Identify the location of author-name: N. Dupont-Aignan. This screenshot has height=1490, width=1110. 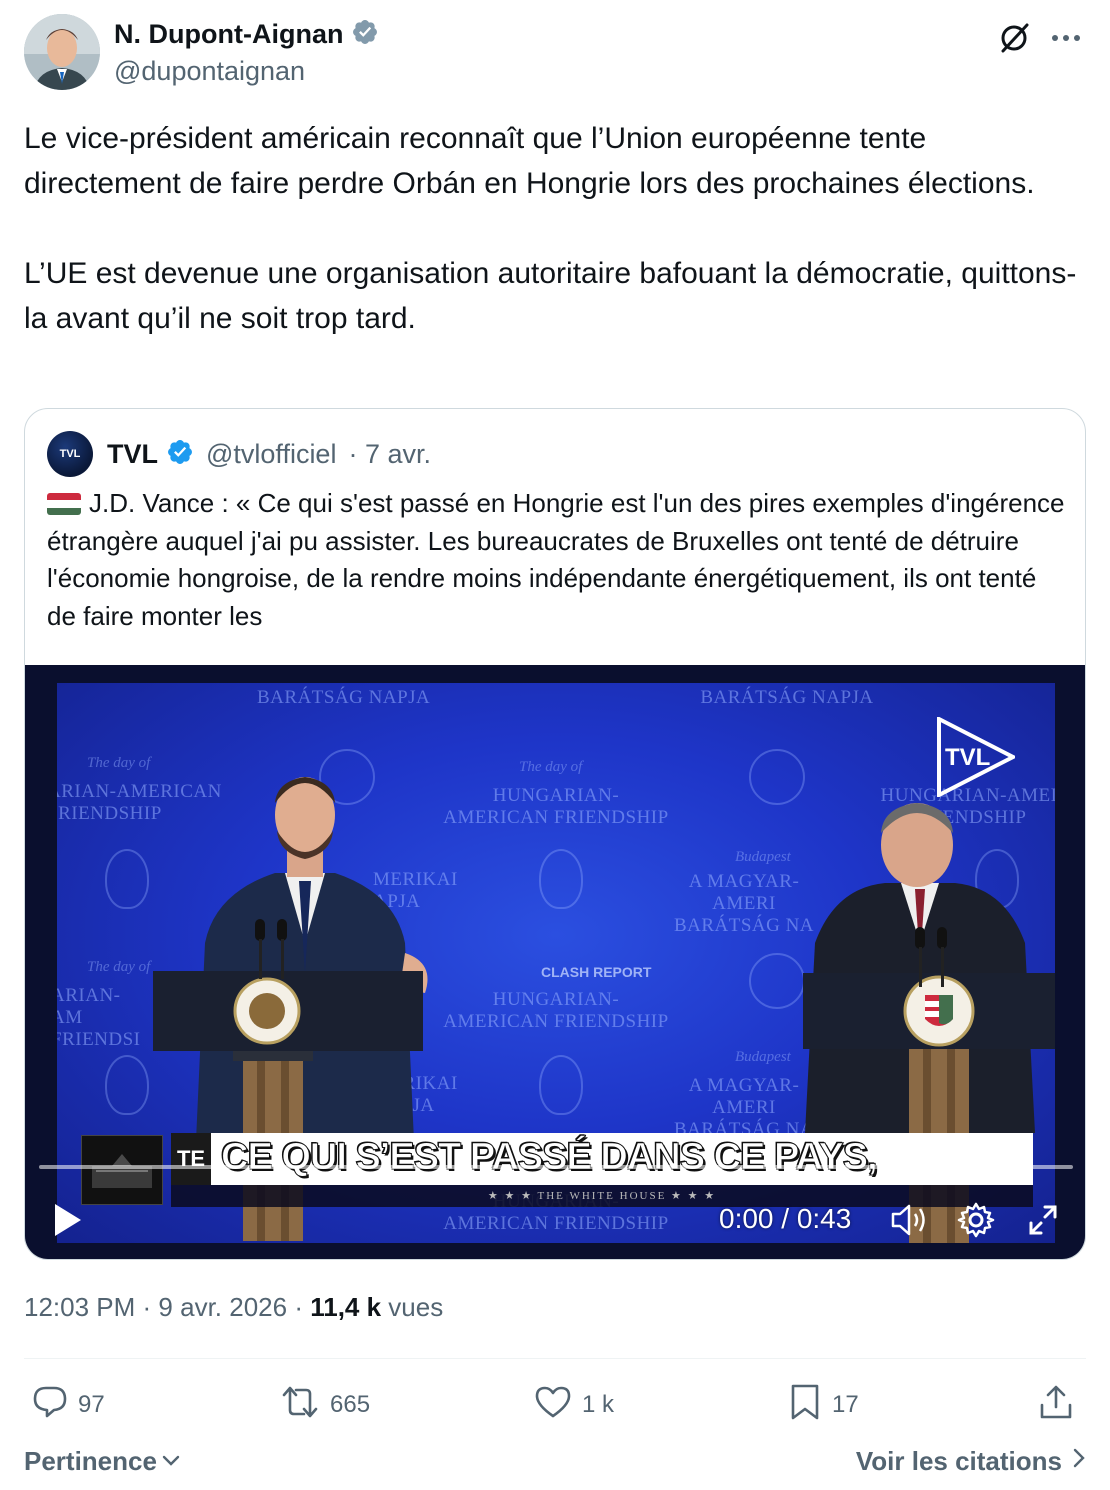
(228, 34).